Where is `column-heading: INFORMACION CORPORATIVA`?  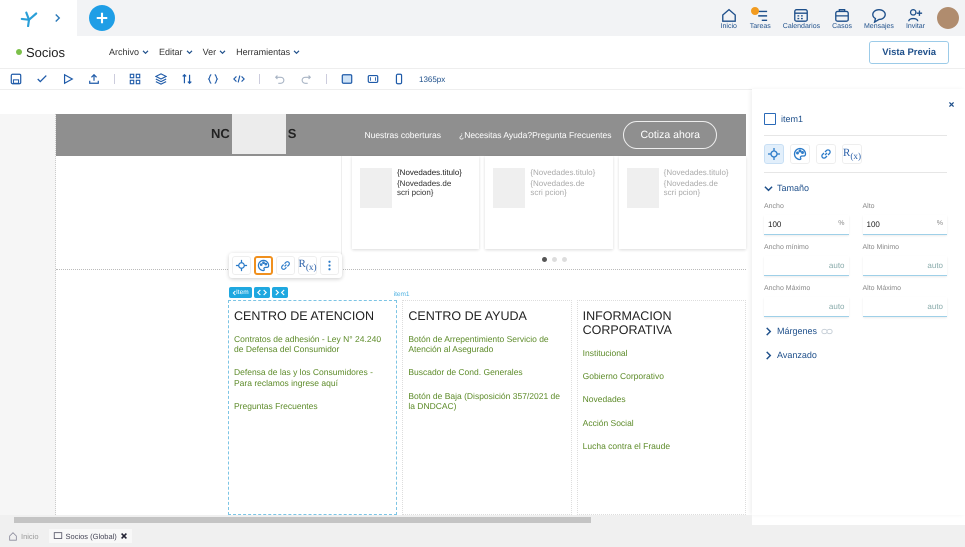
column-heading: INFORMACION CORPORATIVA is located at coordinates (627, 323).